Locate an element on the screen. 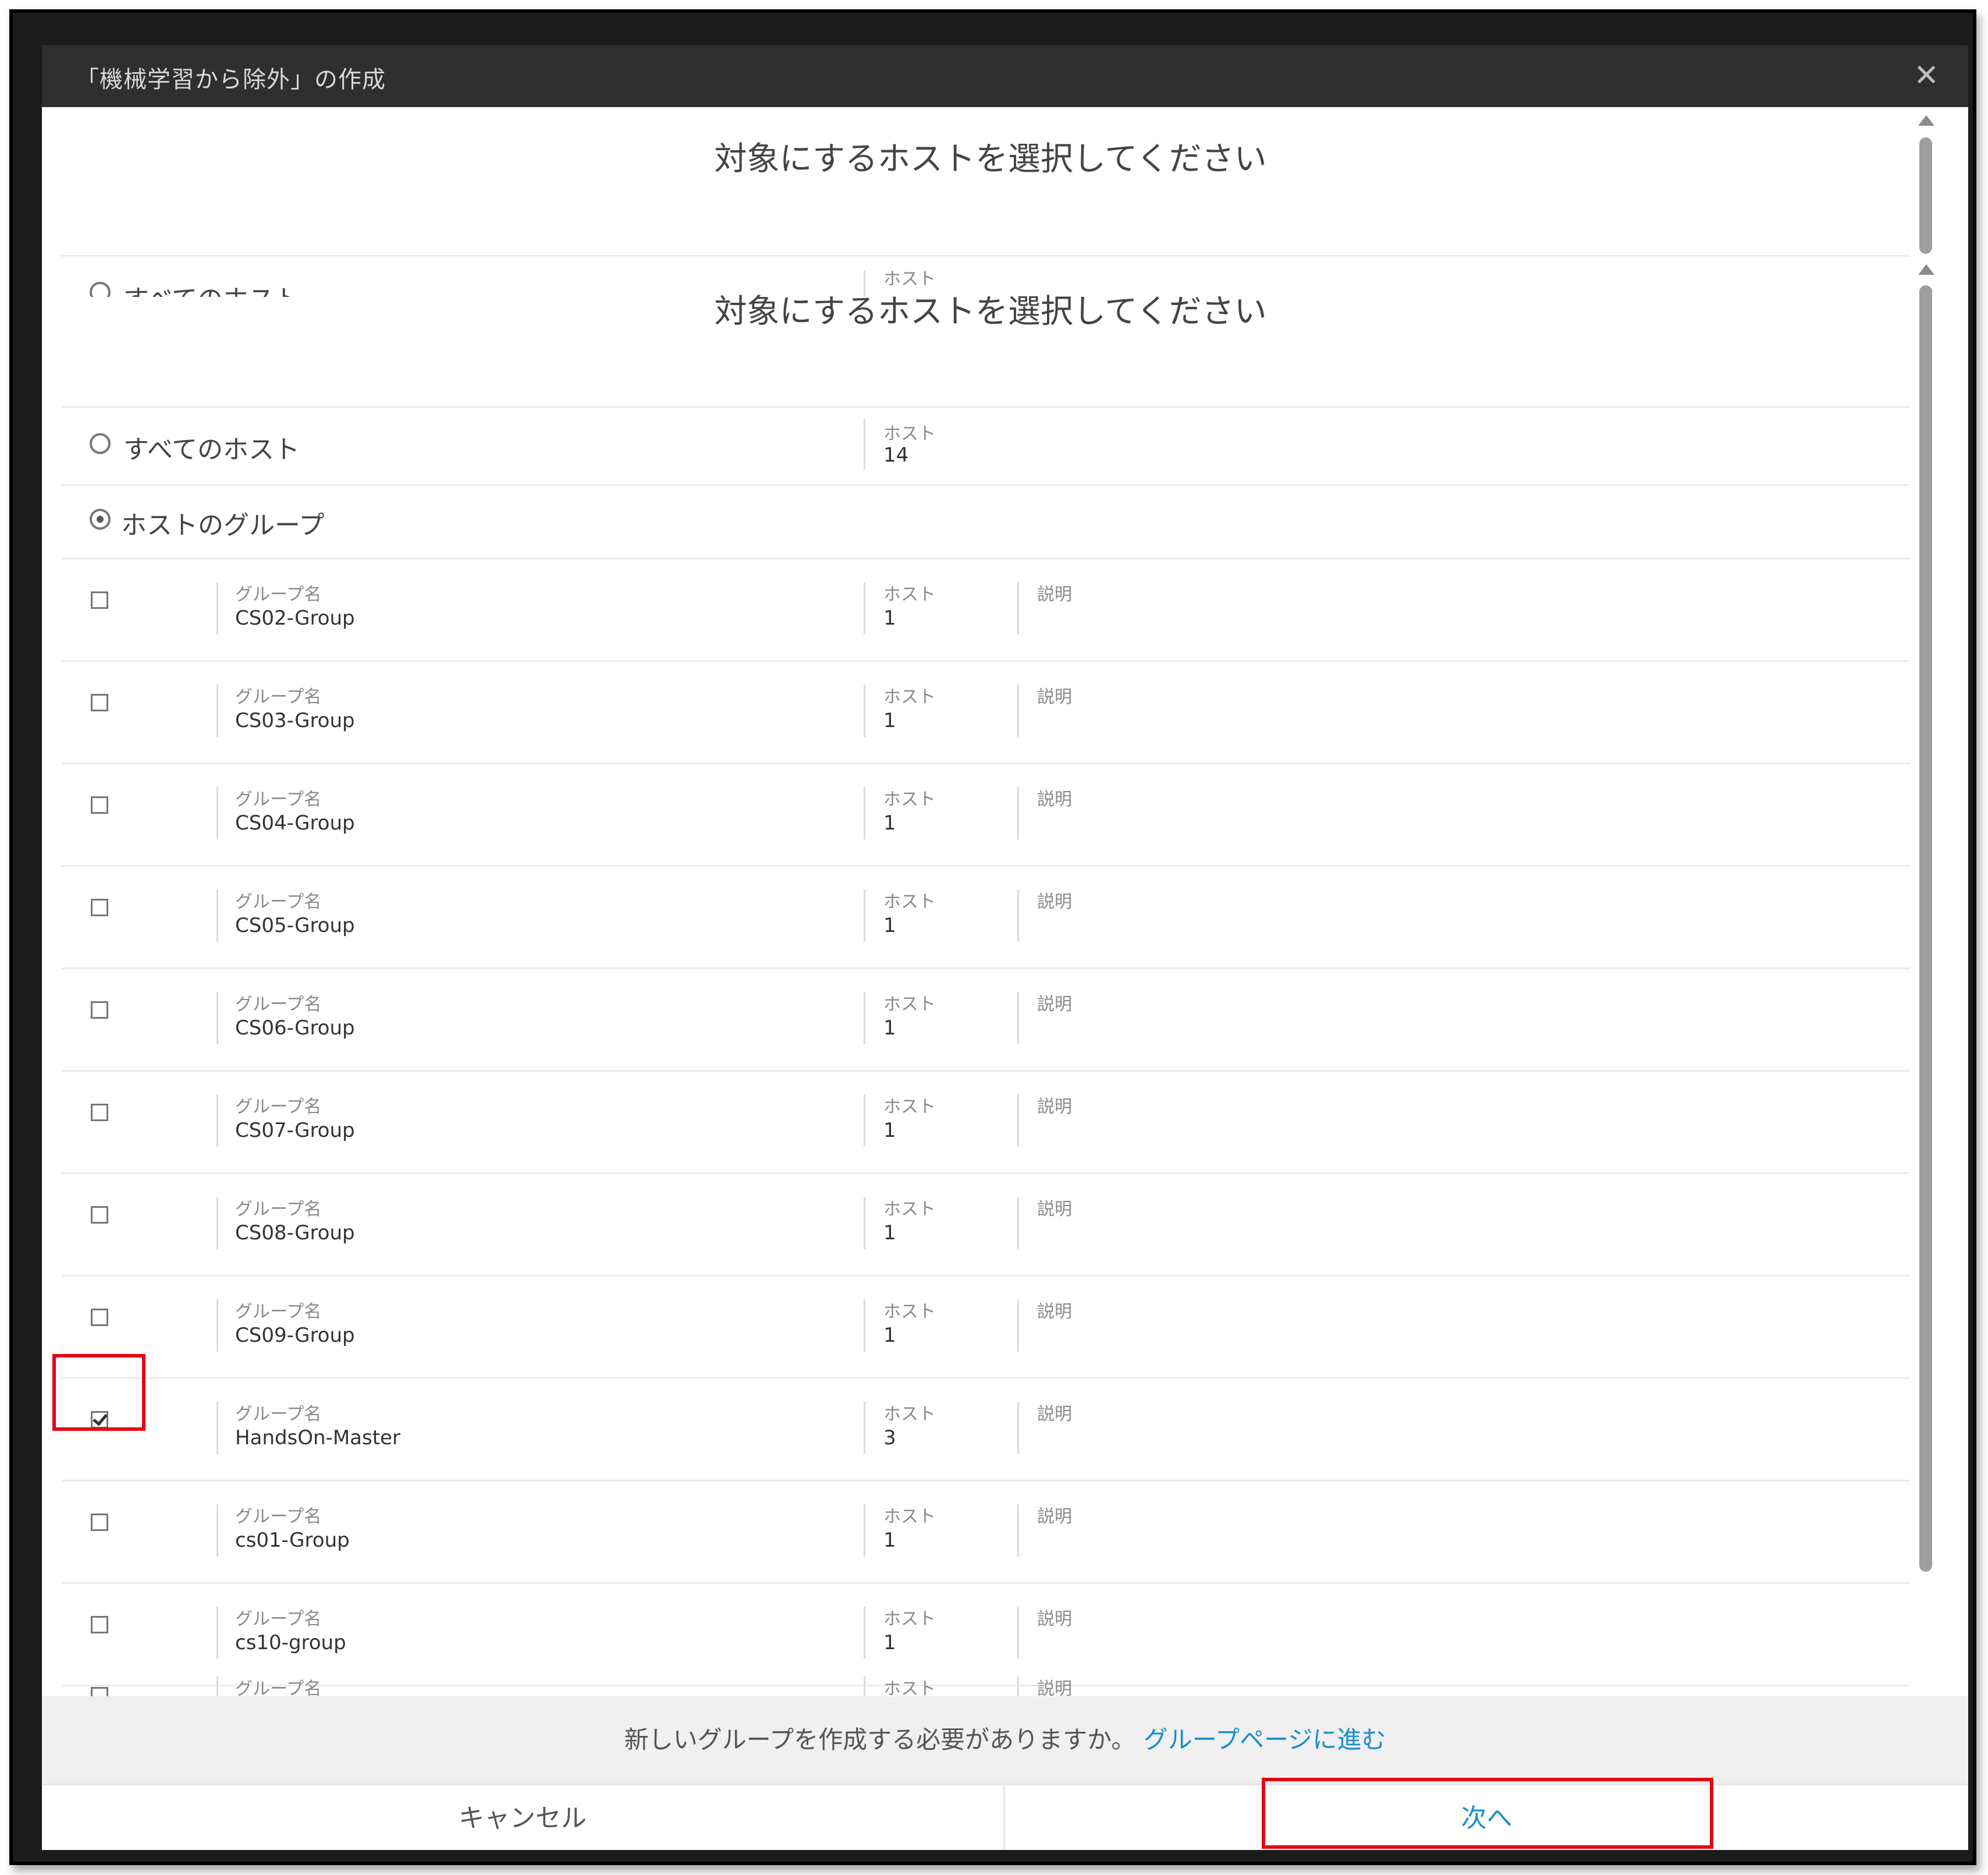  group-row: グループ名 HandsOn-Master ホスト 3 説明 is located at coordinates (990, 1429).